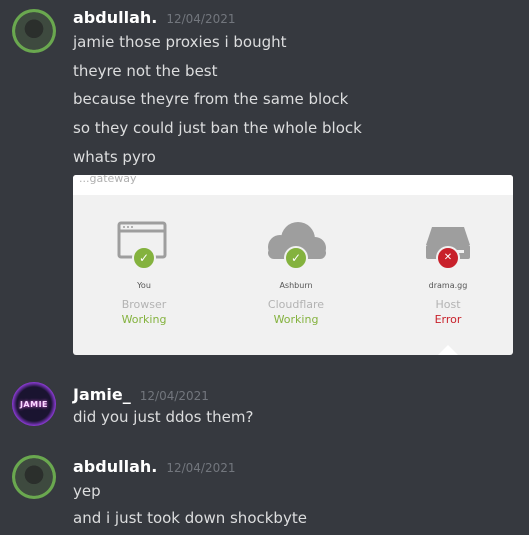 This screenshot has height=535, width=529. I want to click on error-icon: ✕, so click(448, 258).